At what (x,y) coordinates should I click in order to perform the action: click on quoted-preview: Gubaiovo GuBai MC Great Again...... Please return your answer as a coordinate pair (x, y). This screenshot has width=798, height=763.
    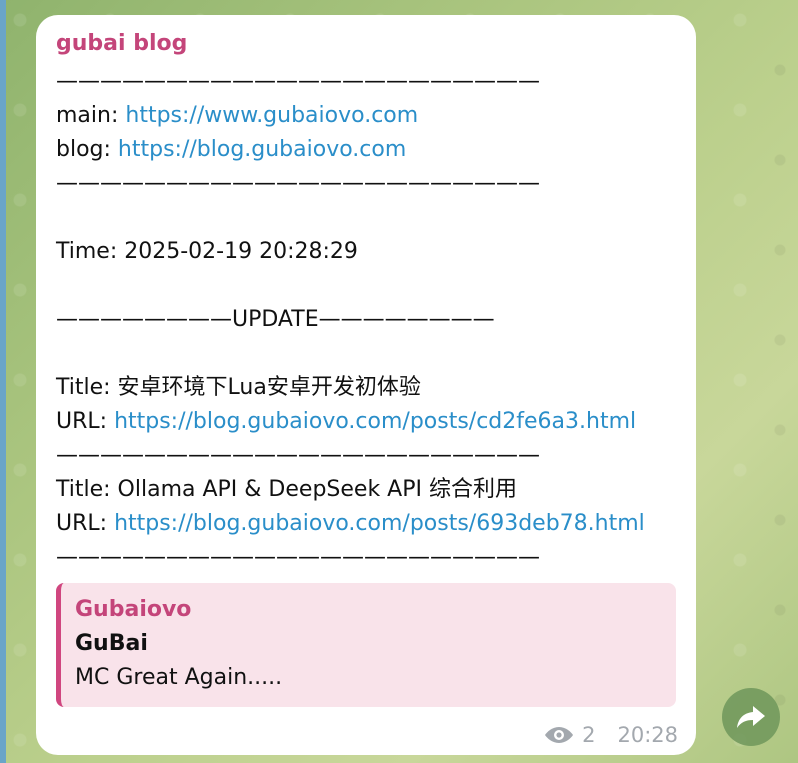
    Looking at the image, I should click on (366, 645).